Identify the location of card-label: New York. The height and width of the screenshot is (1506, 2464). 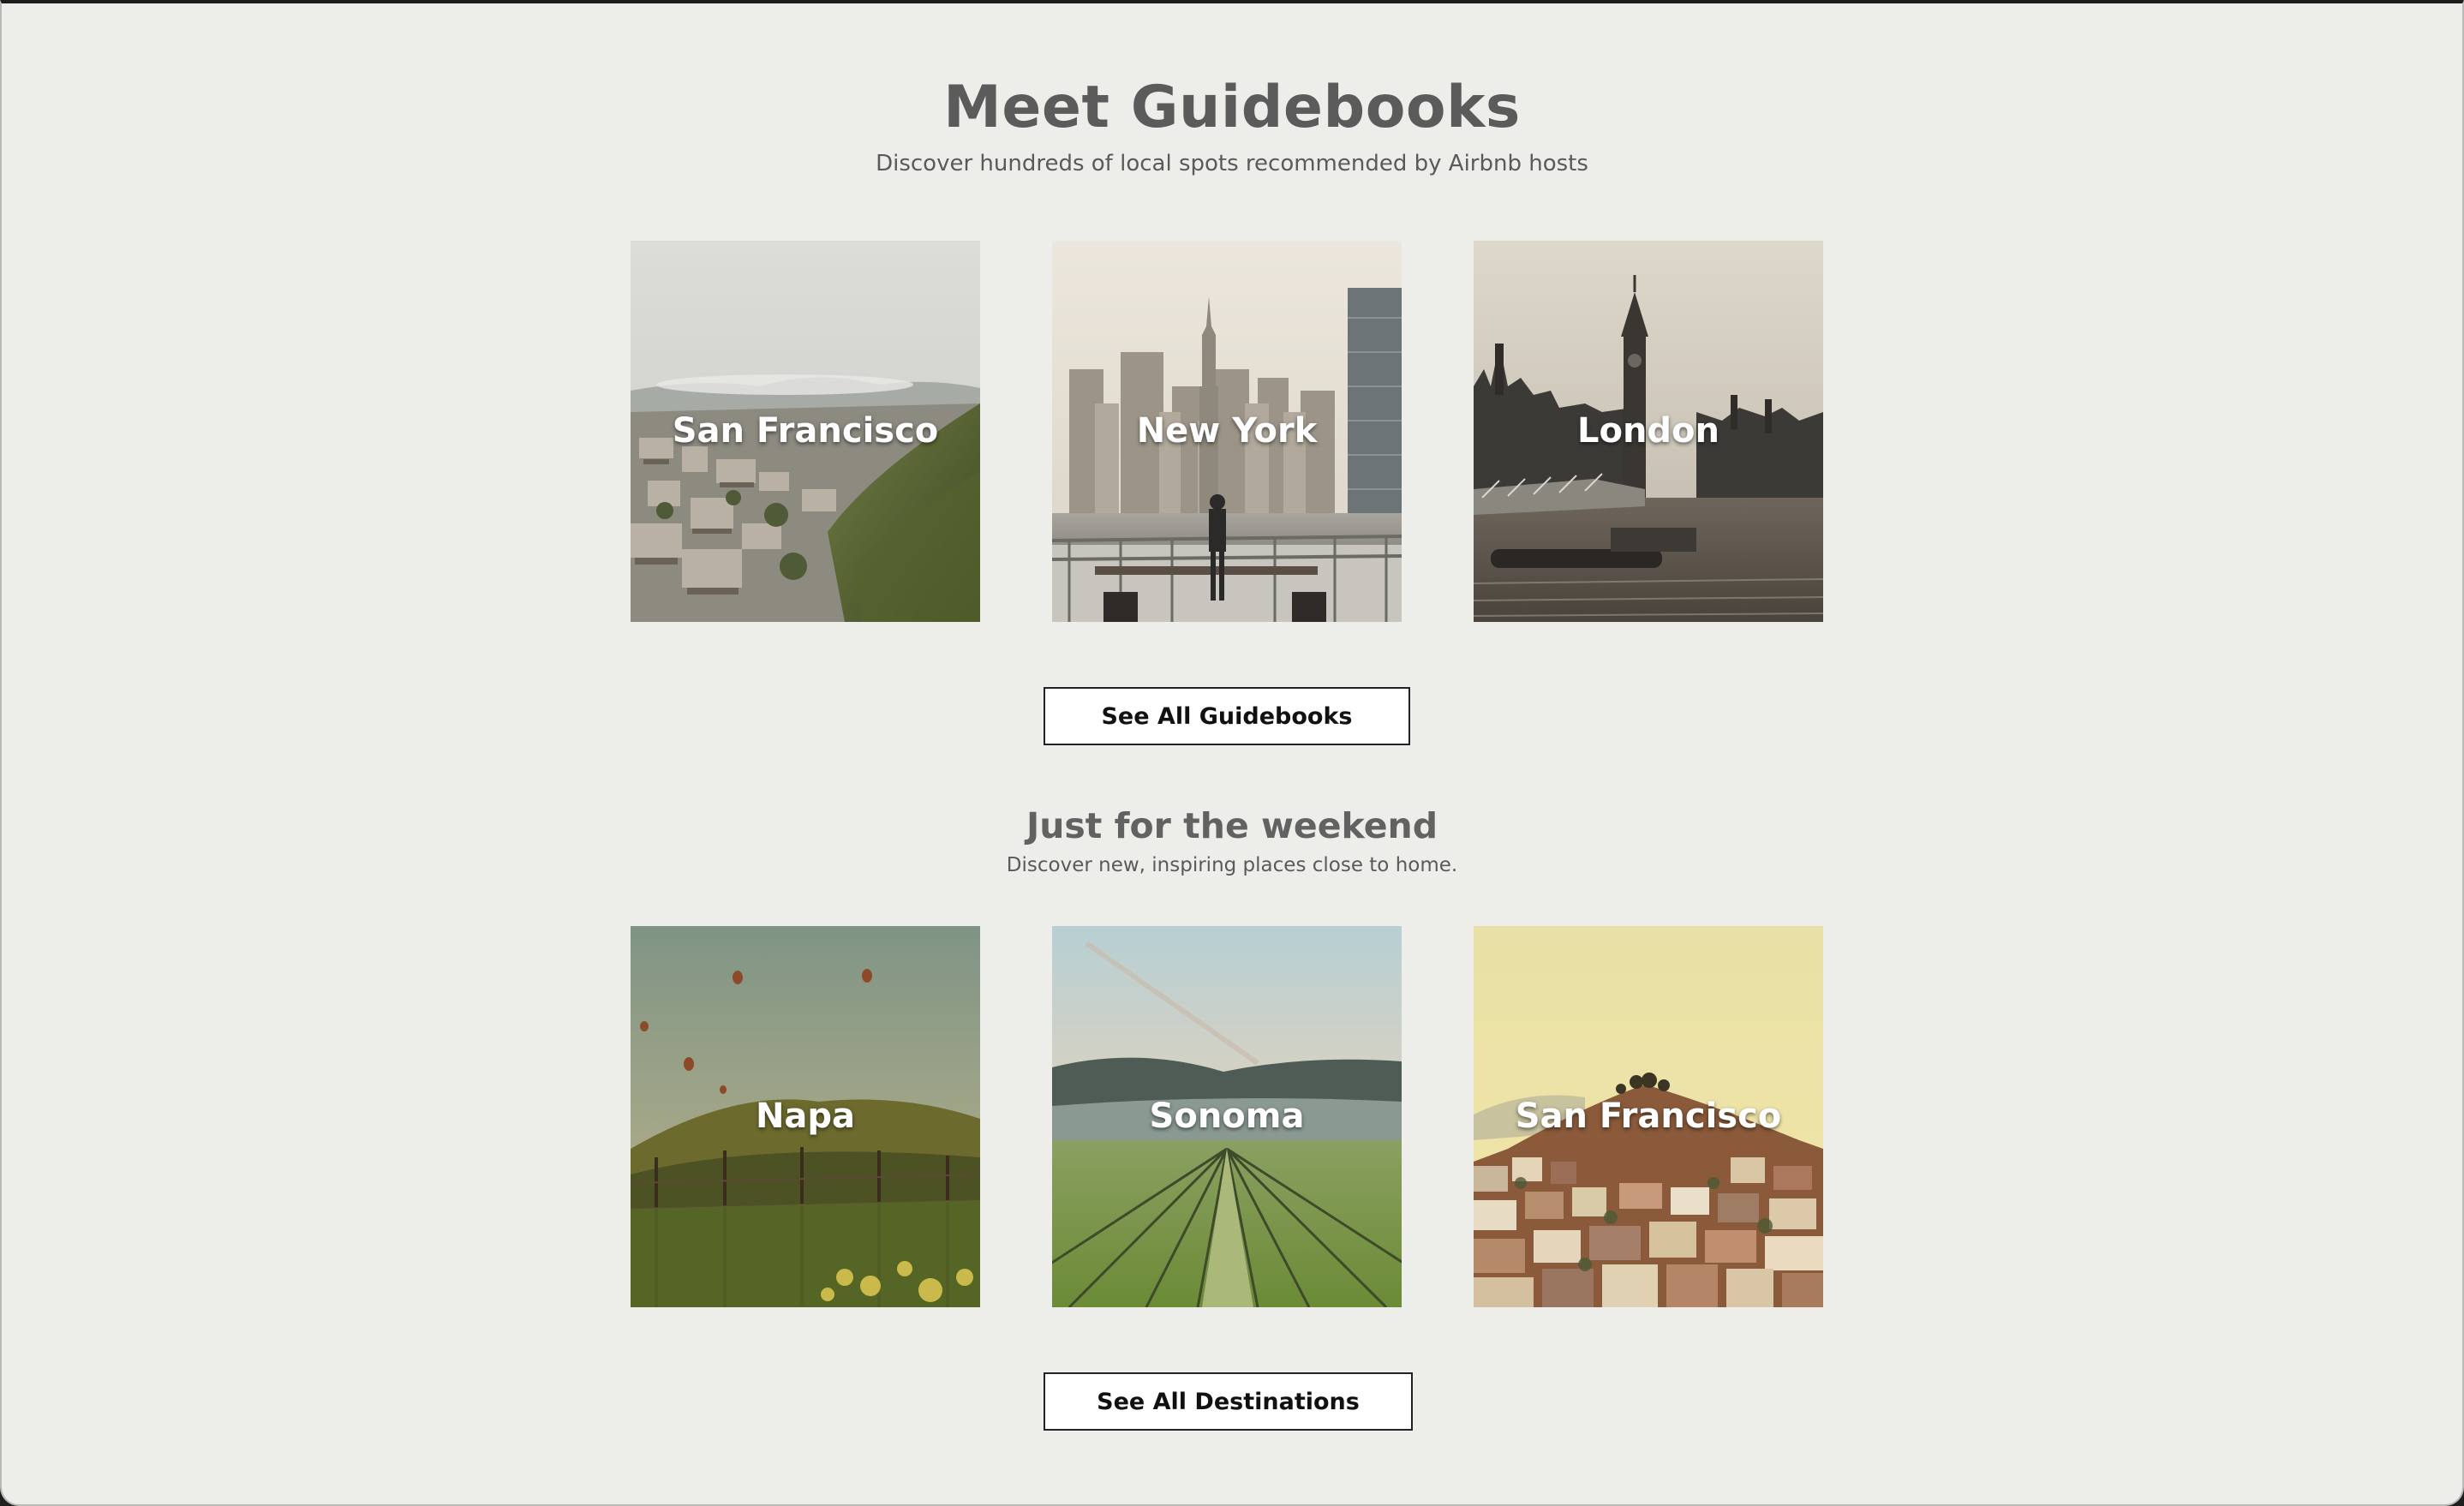
(1227, 430).